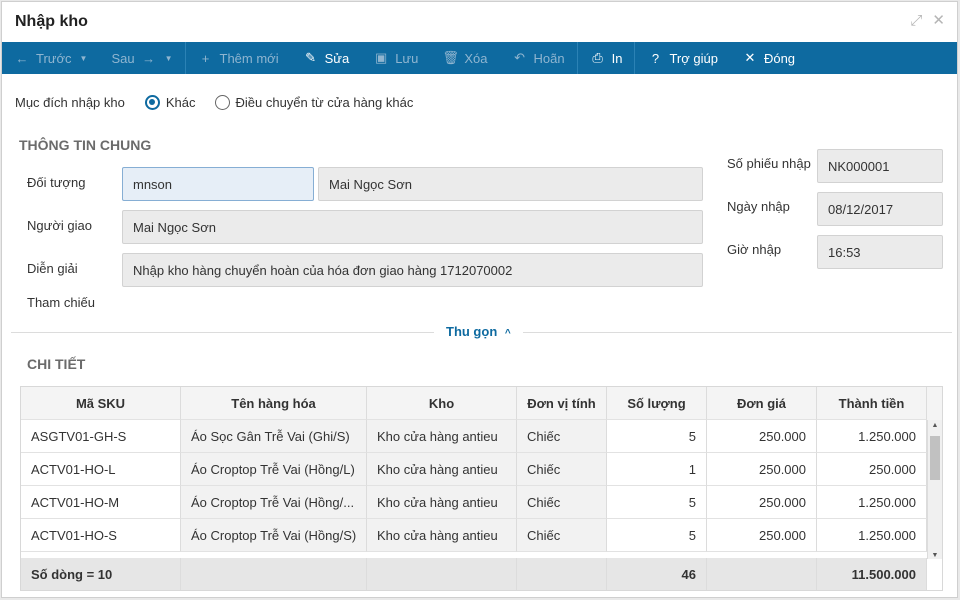  I want to click on scroll-thumb, so click(935, 458).